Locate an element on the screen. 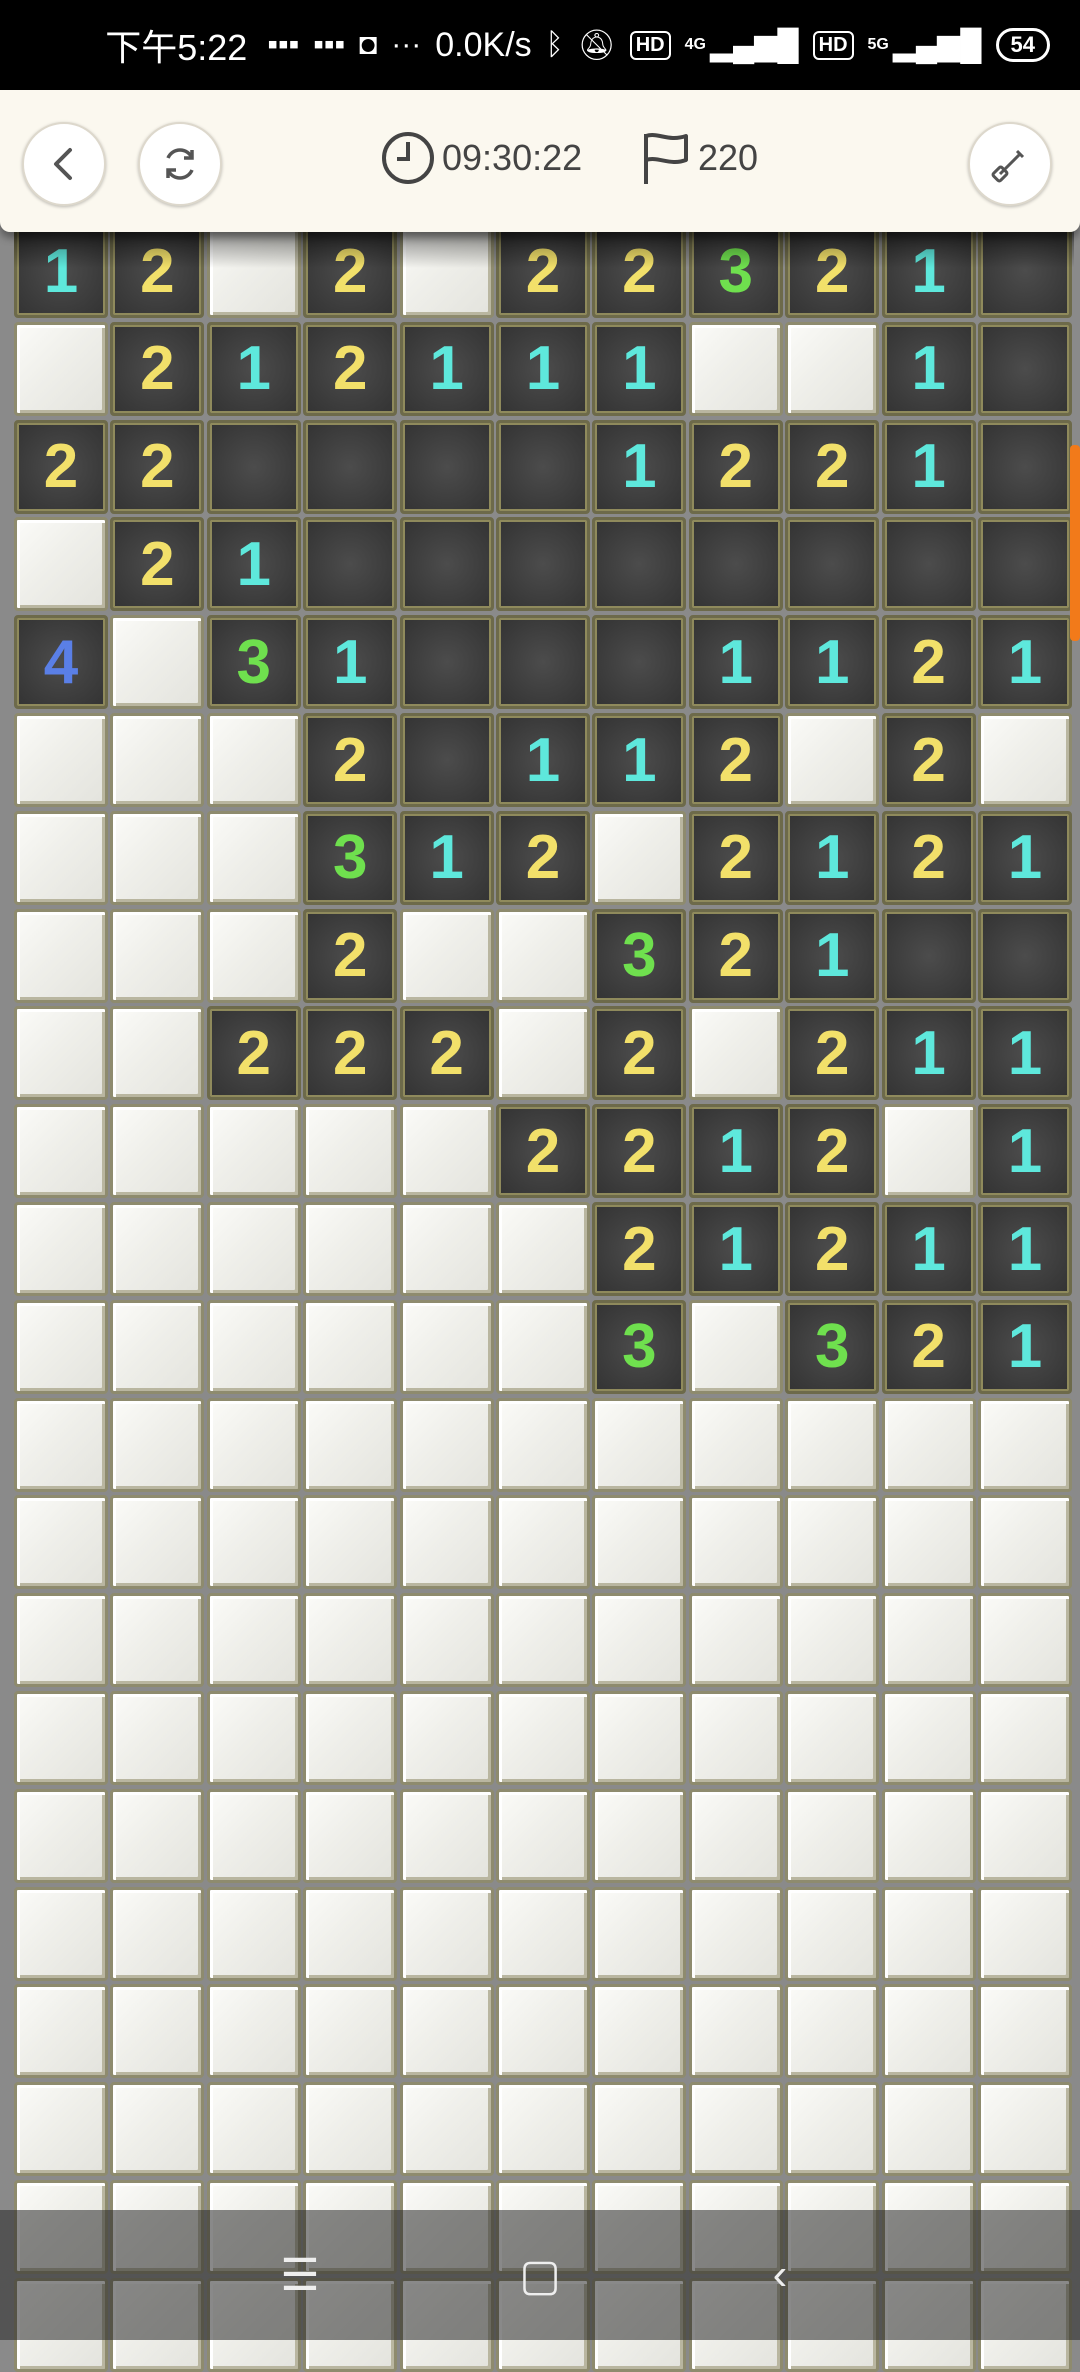  home-icon: ▢ is located at coordinates (540, 2275).